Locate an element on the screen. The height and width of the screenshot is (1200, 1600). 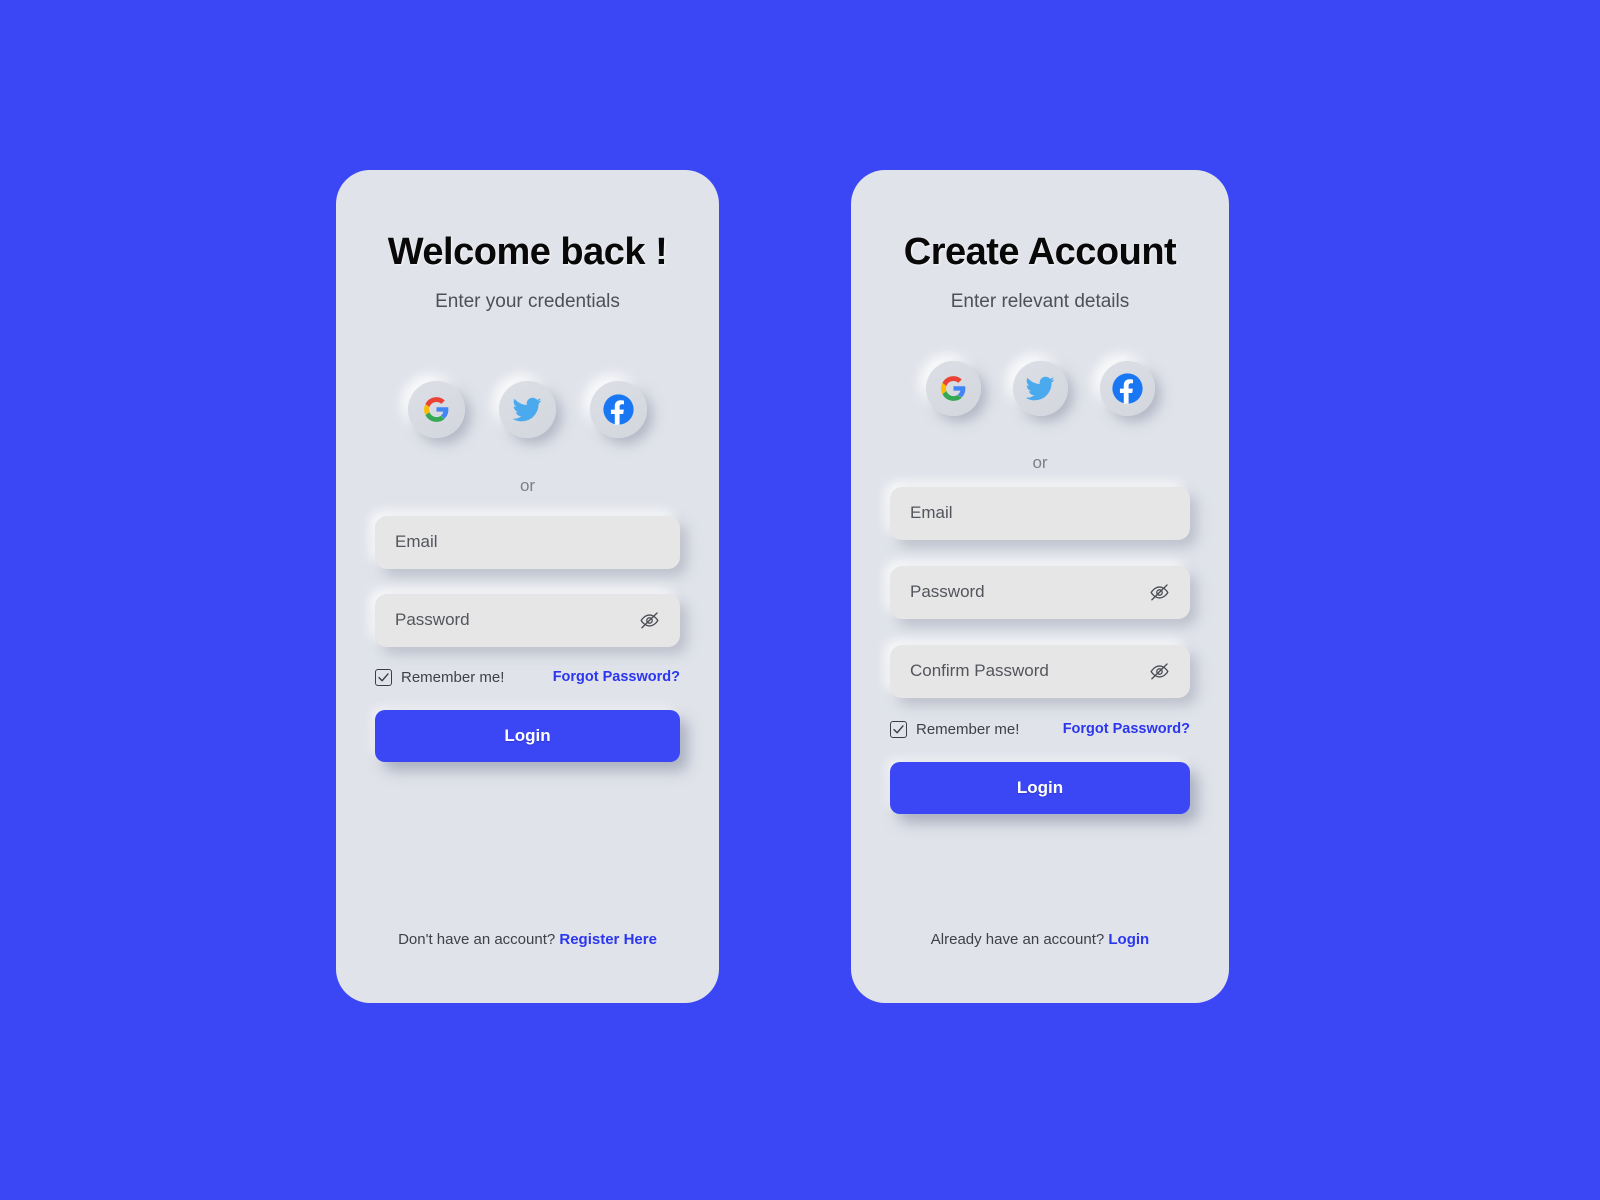
login-options-row: Remember me! Forgot Password? is located at coordinates (527, 677).